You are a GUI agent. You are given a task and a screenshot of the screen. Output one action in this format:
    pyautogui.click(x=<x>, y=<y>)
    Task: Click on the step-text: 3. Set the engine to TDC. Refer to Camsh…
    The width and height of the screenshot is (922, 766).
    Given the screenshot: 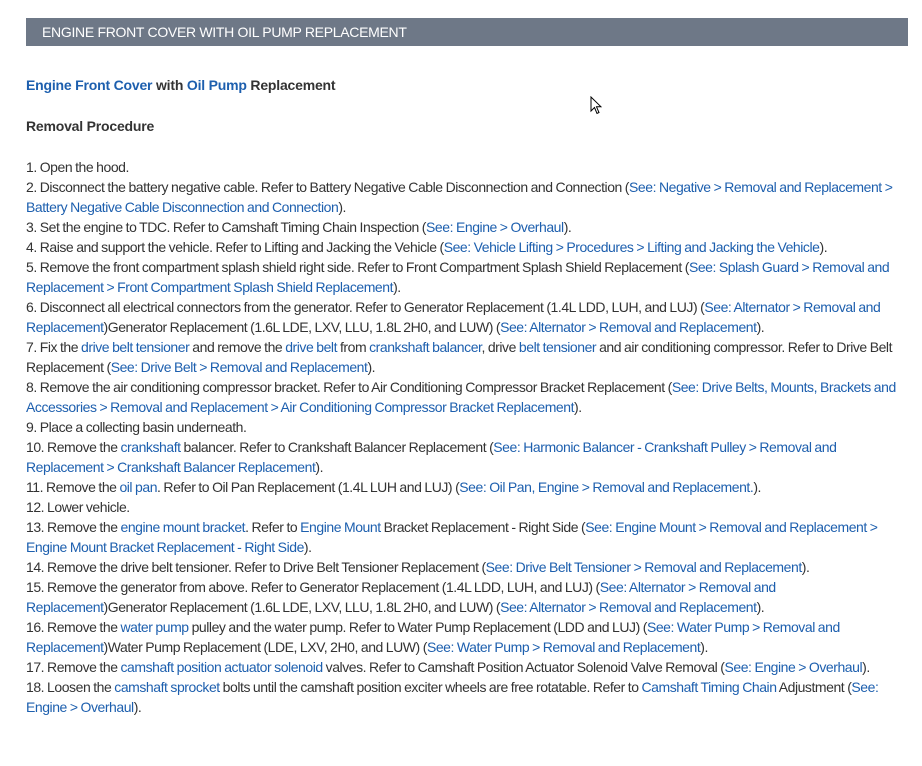 What is the action you would take?
    pyautogui.click(x=226, y=227)
    